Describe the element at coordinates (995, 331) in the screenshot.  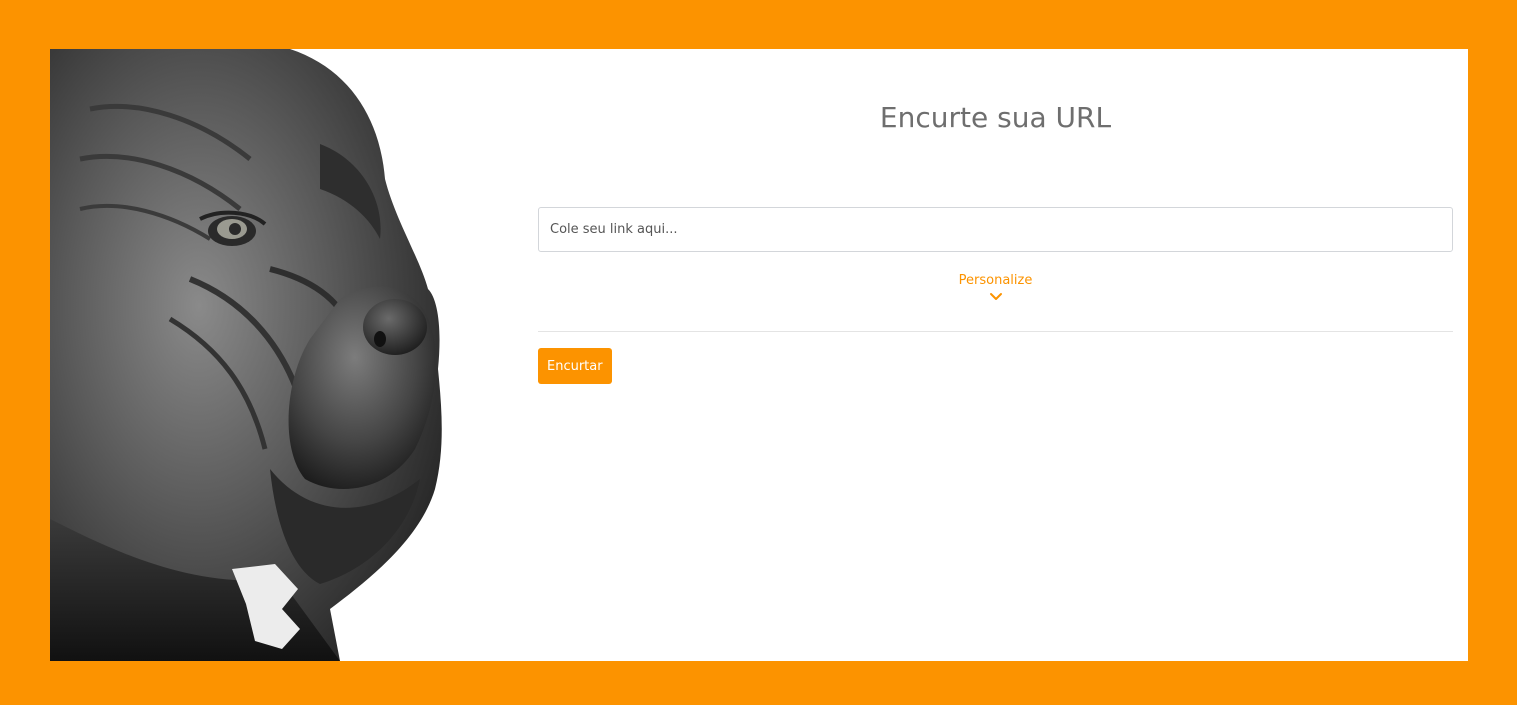
I see `divider` at that location.